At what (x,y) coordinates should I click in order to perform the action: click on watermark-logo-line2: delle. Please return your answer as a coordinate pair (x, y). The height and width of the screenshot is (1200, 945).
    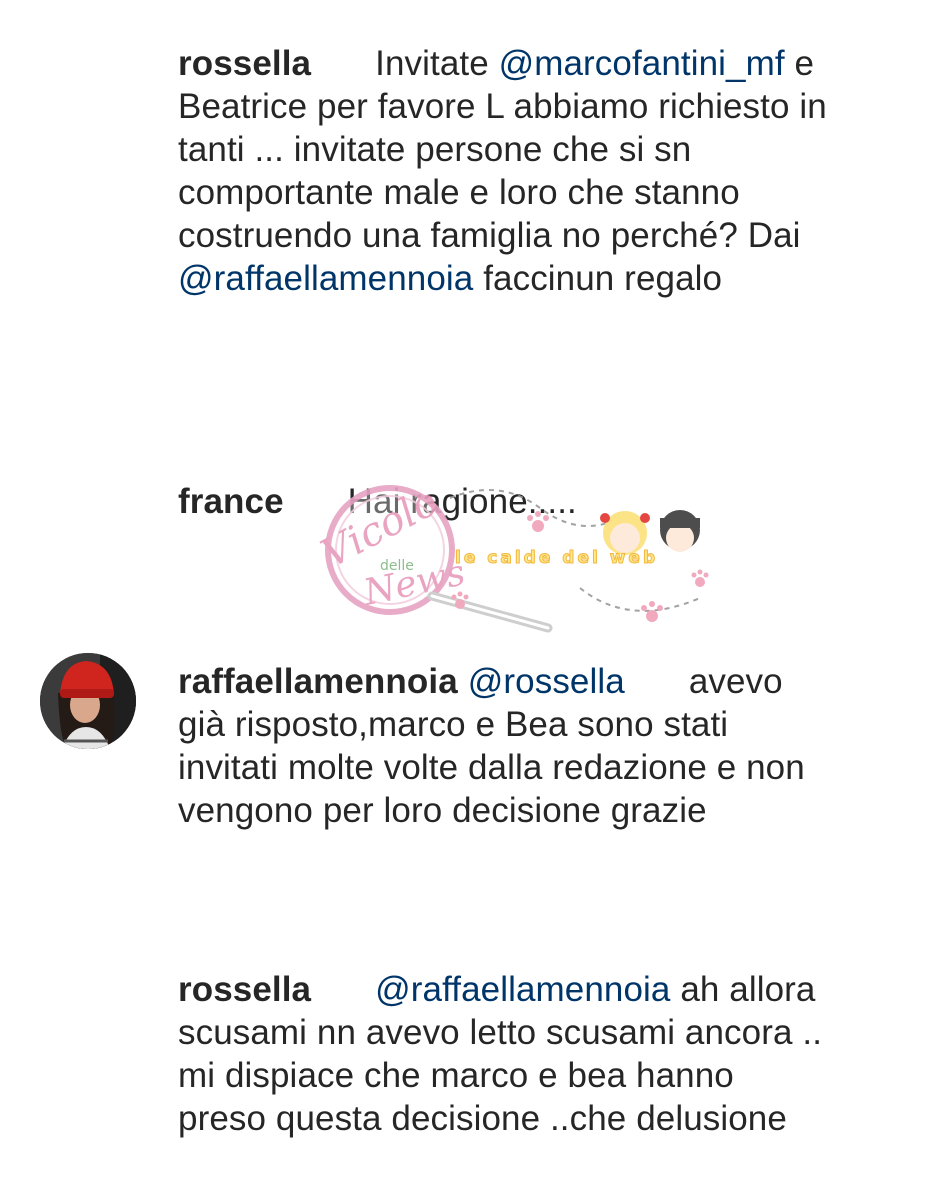
    Looking at the image, I should click on (397, 566).